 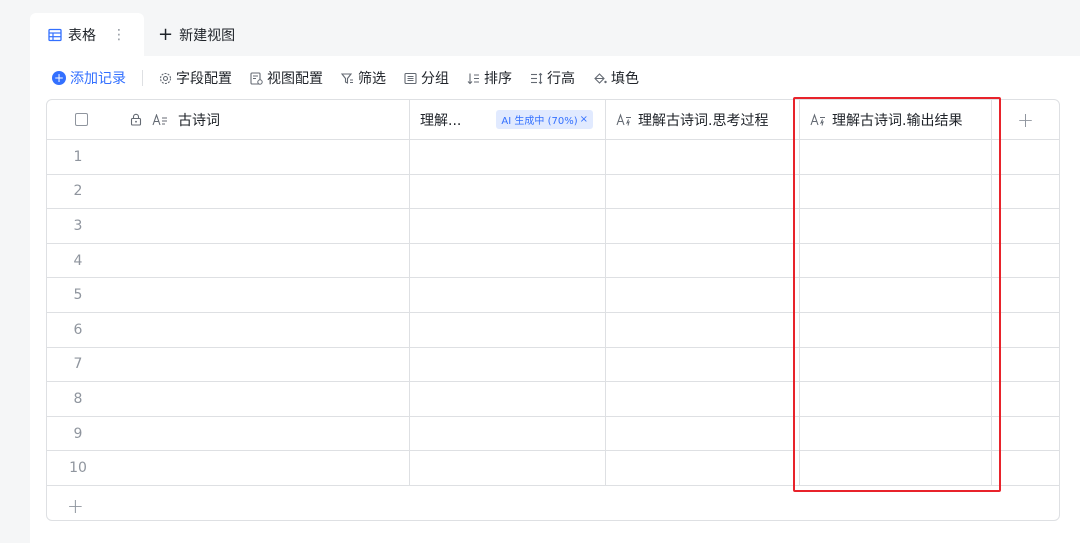 What do you see at coordinates (228, 364) in the screenshot?
I see `cell-poem: 7` at bounding box center [228, 364].